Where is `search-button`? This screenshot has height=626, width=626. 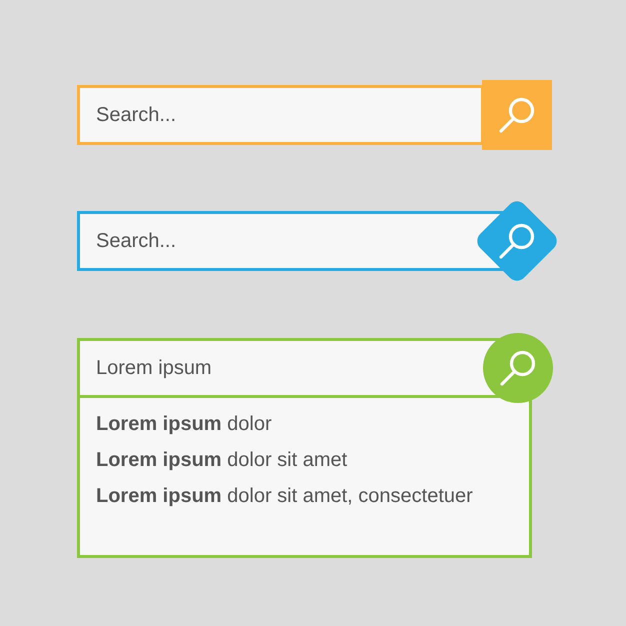
search-button is located at coordinates (517, 115).